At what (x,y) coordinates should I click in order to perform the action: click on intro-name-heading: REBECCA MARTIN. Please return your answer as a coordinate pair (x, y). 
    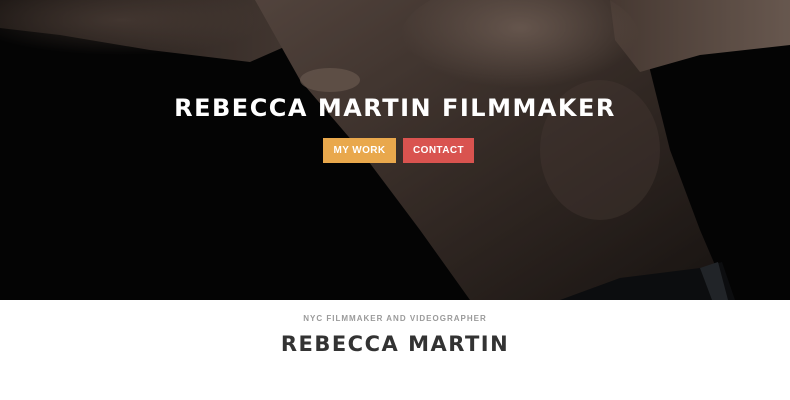
    Looking at the image, I should click on (395, 344).